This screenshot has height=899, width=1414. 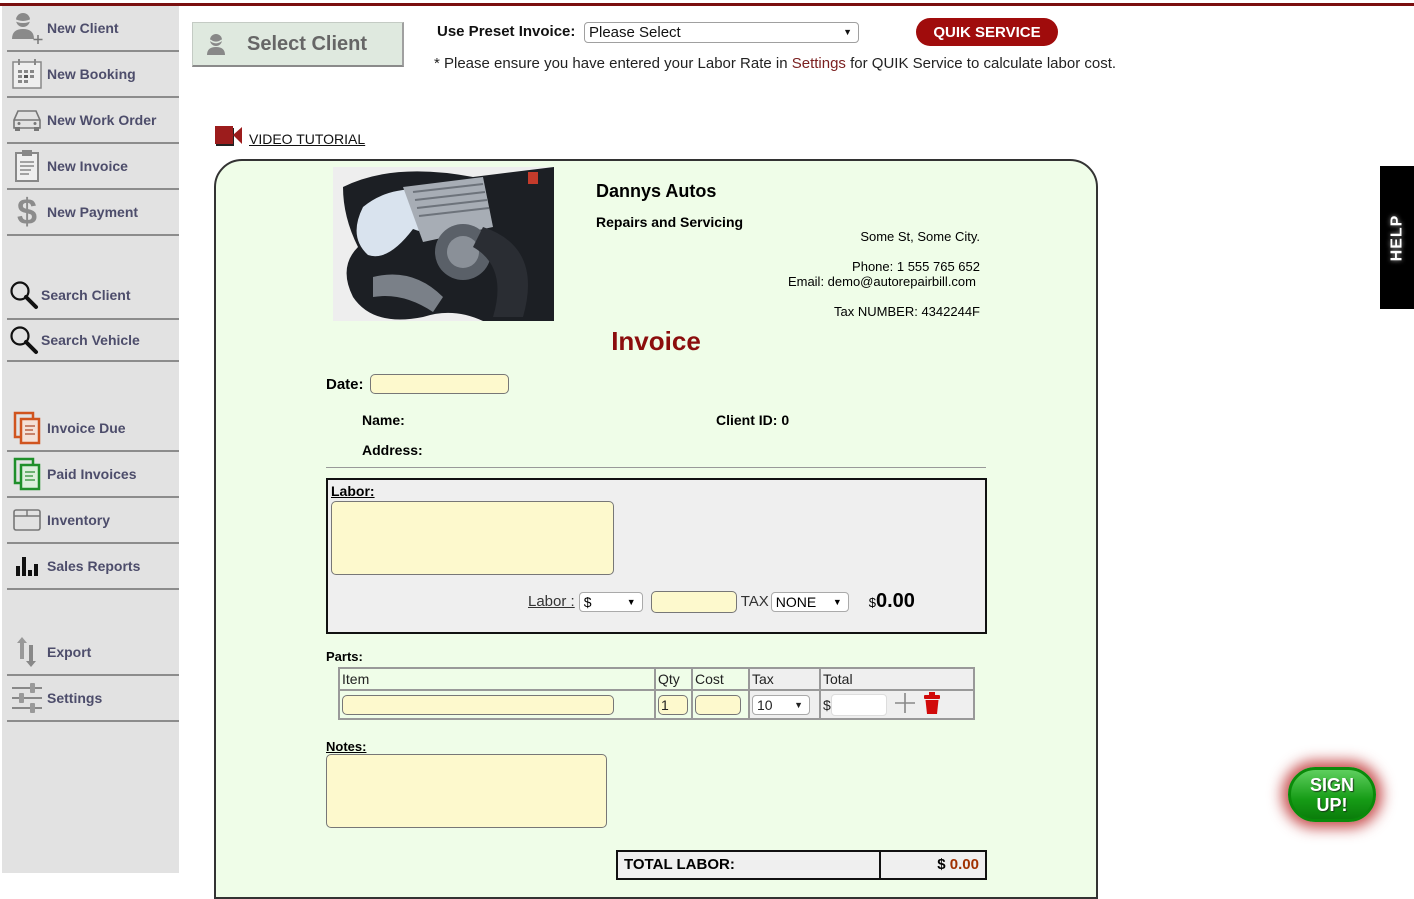 What do you see at coordinates (229, 138) in the screenshot?
I see `video-camera-icon` at bounding box center [229, 138].